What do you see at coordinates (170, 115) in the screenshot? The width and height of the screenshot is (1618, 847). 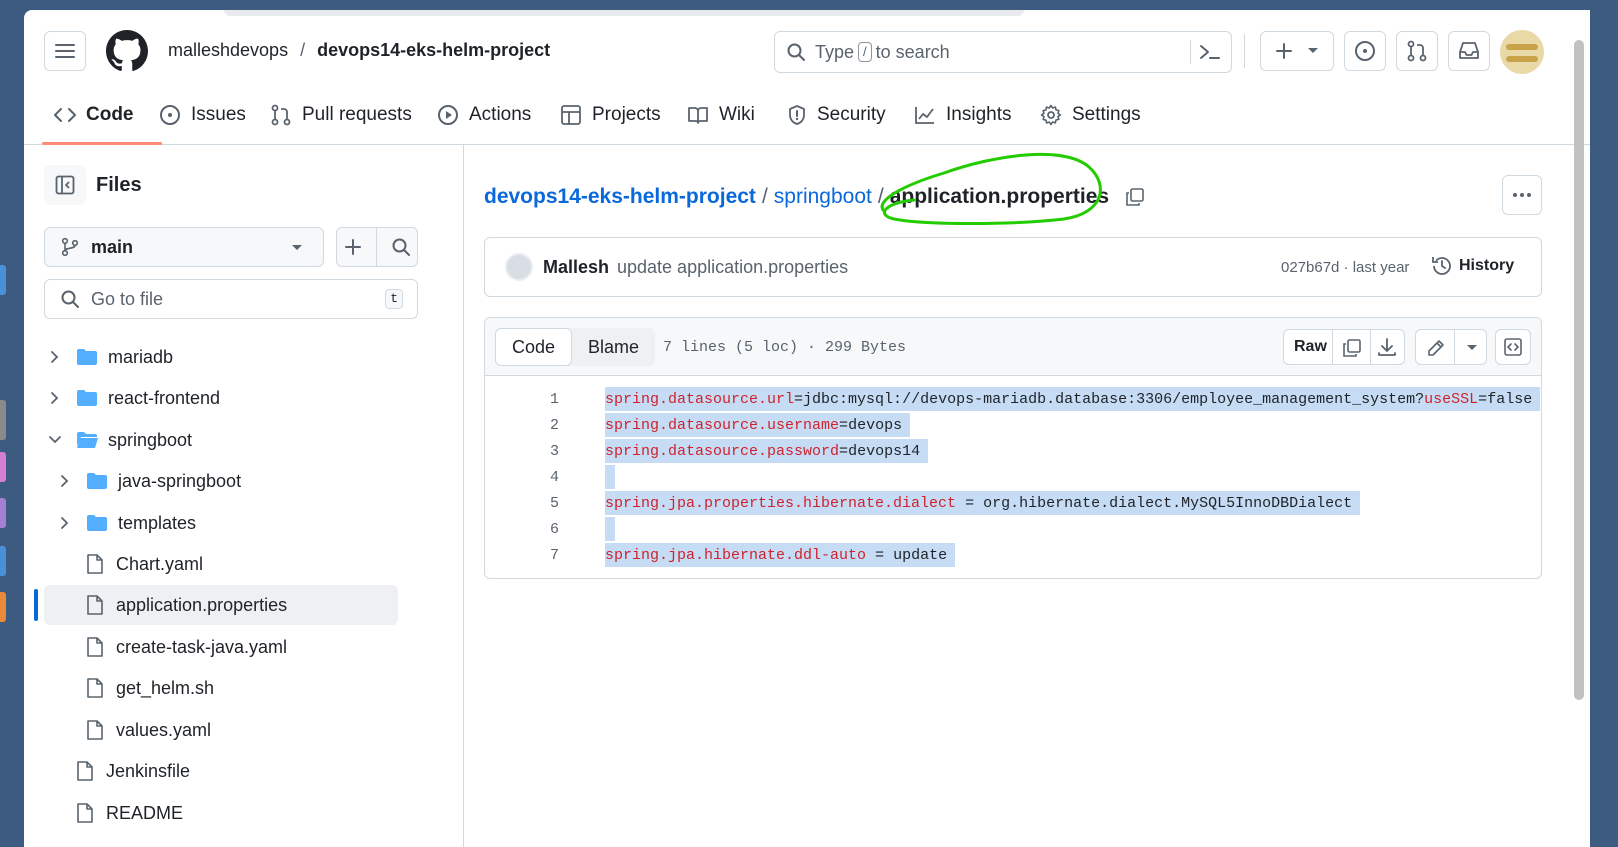 I see `issue-opened-icon` at bounding box center [170, 115].